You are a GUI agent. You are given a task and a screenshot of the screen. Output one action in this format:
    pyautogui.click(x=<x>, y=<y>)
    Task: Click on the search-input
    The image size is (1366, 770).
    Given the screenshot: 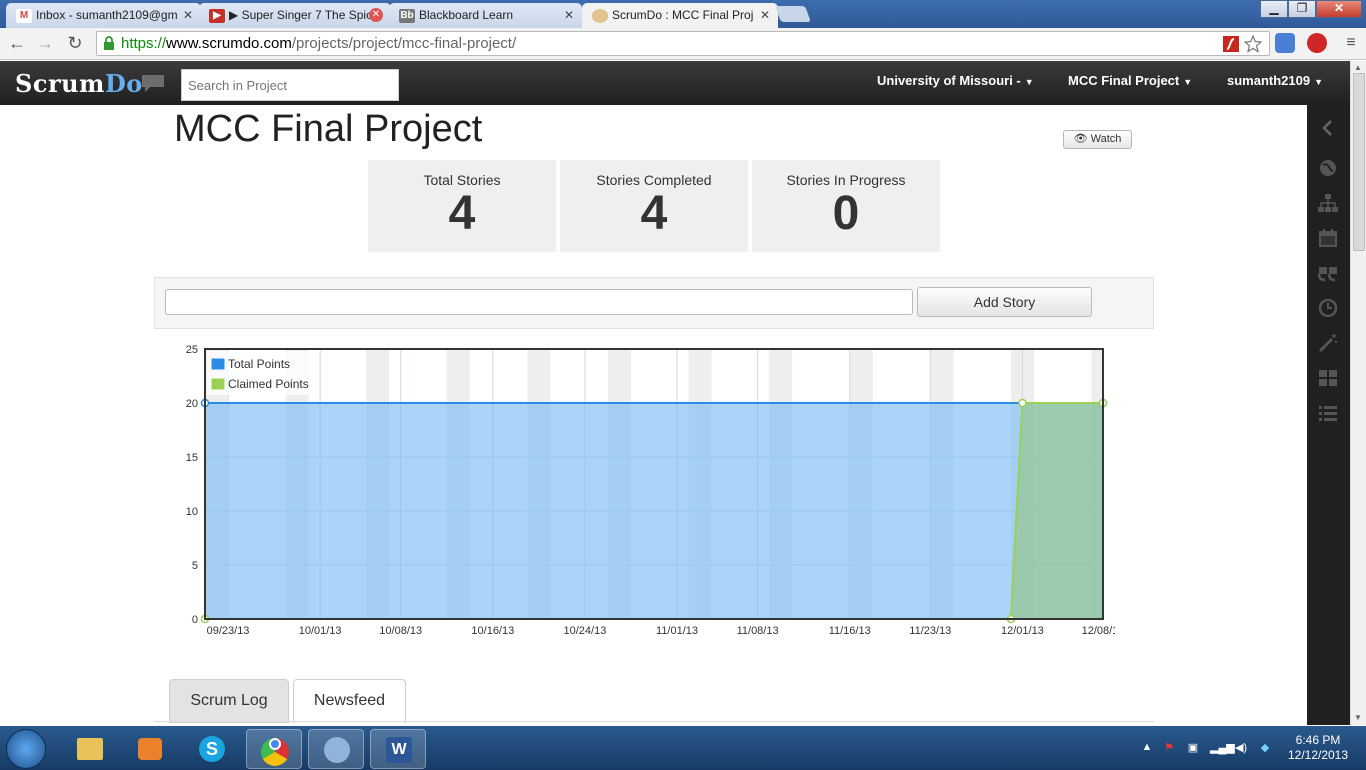 What is the action you would take?
    pyautogui.click(x=290, y=85)
    